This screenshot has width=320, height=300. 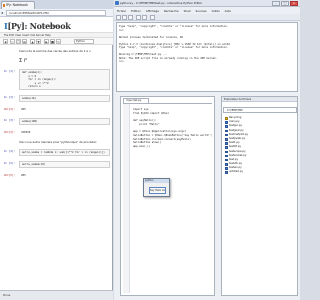 I want to click on open-file-icon, so click(x=124, y=17).